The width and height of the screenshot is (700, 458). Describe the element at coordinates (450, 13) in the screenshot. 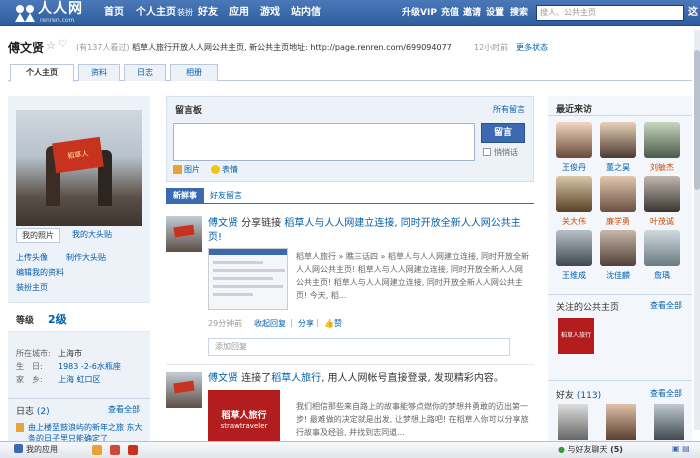

I see `nav-recharge: 充值` at that location.